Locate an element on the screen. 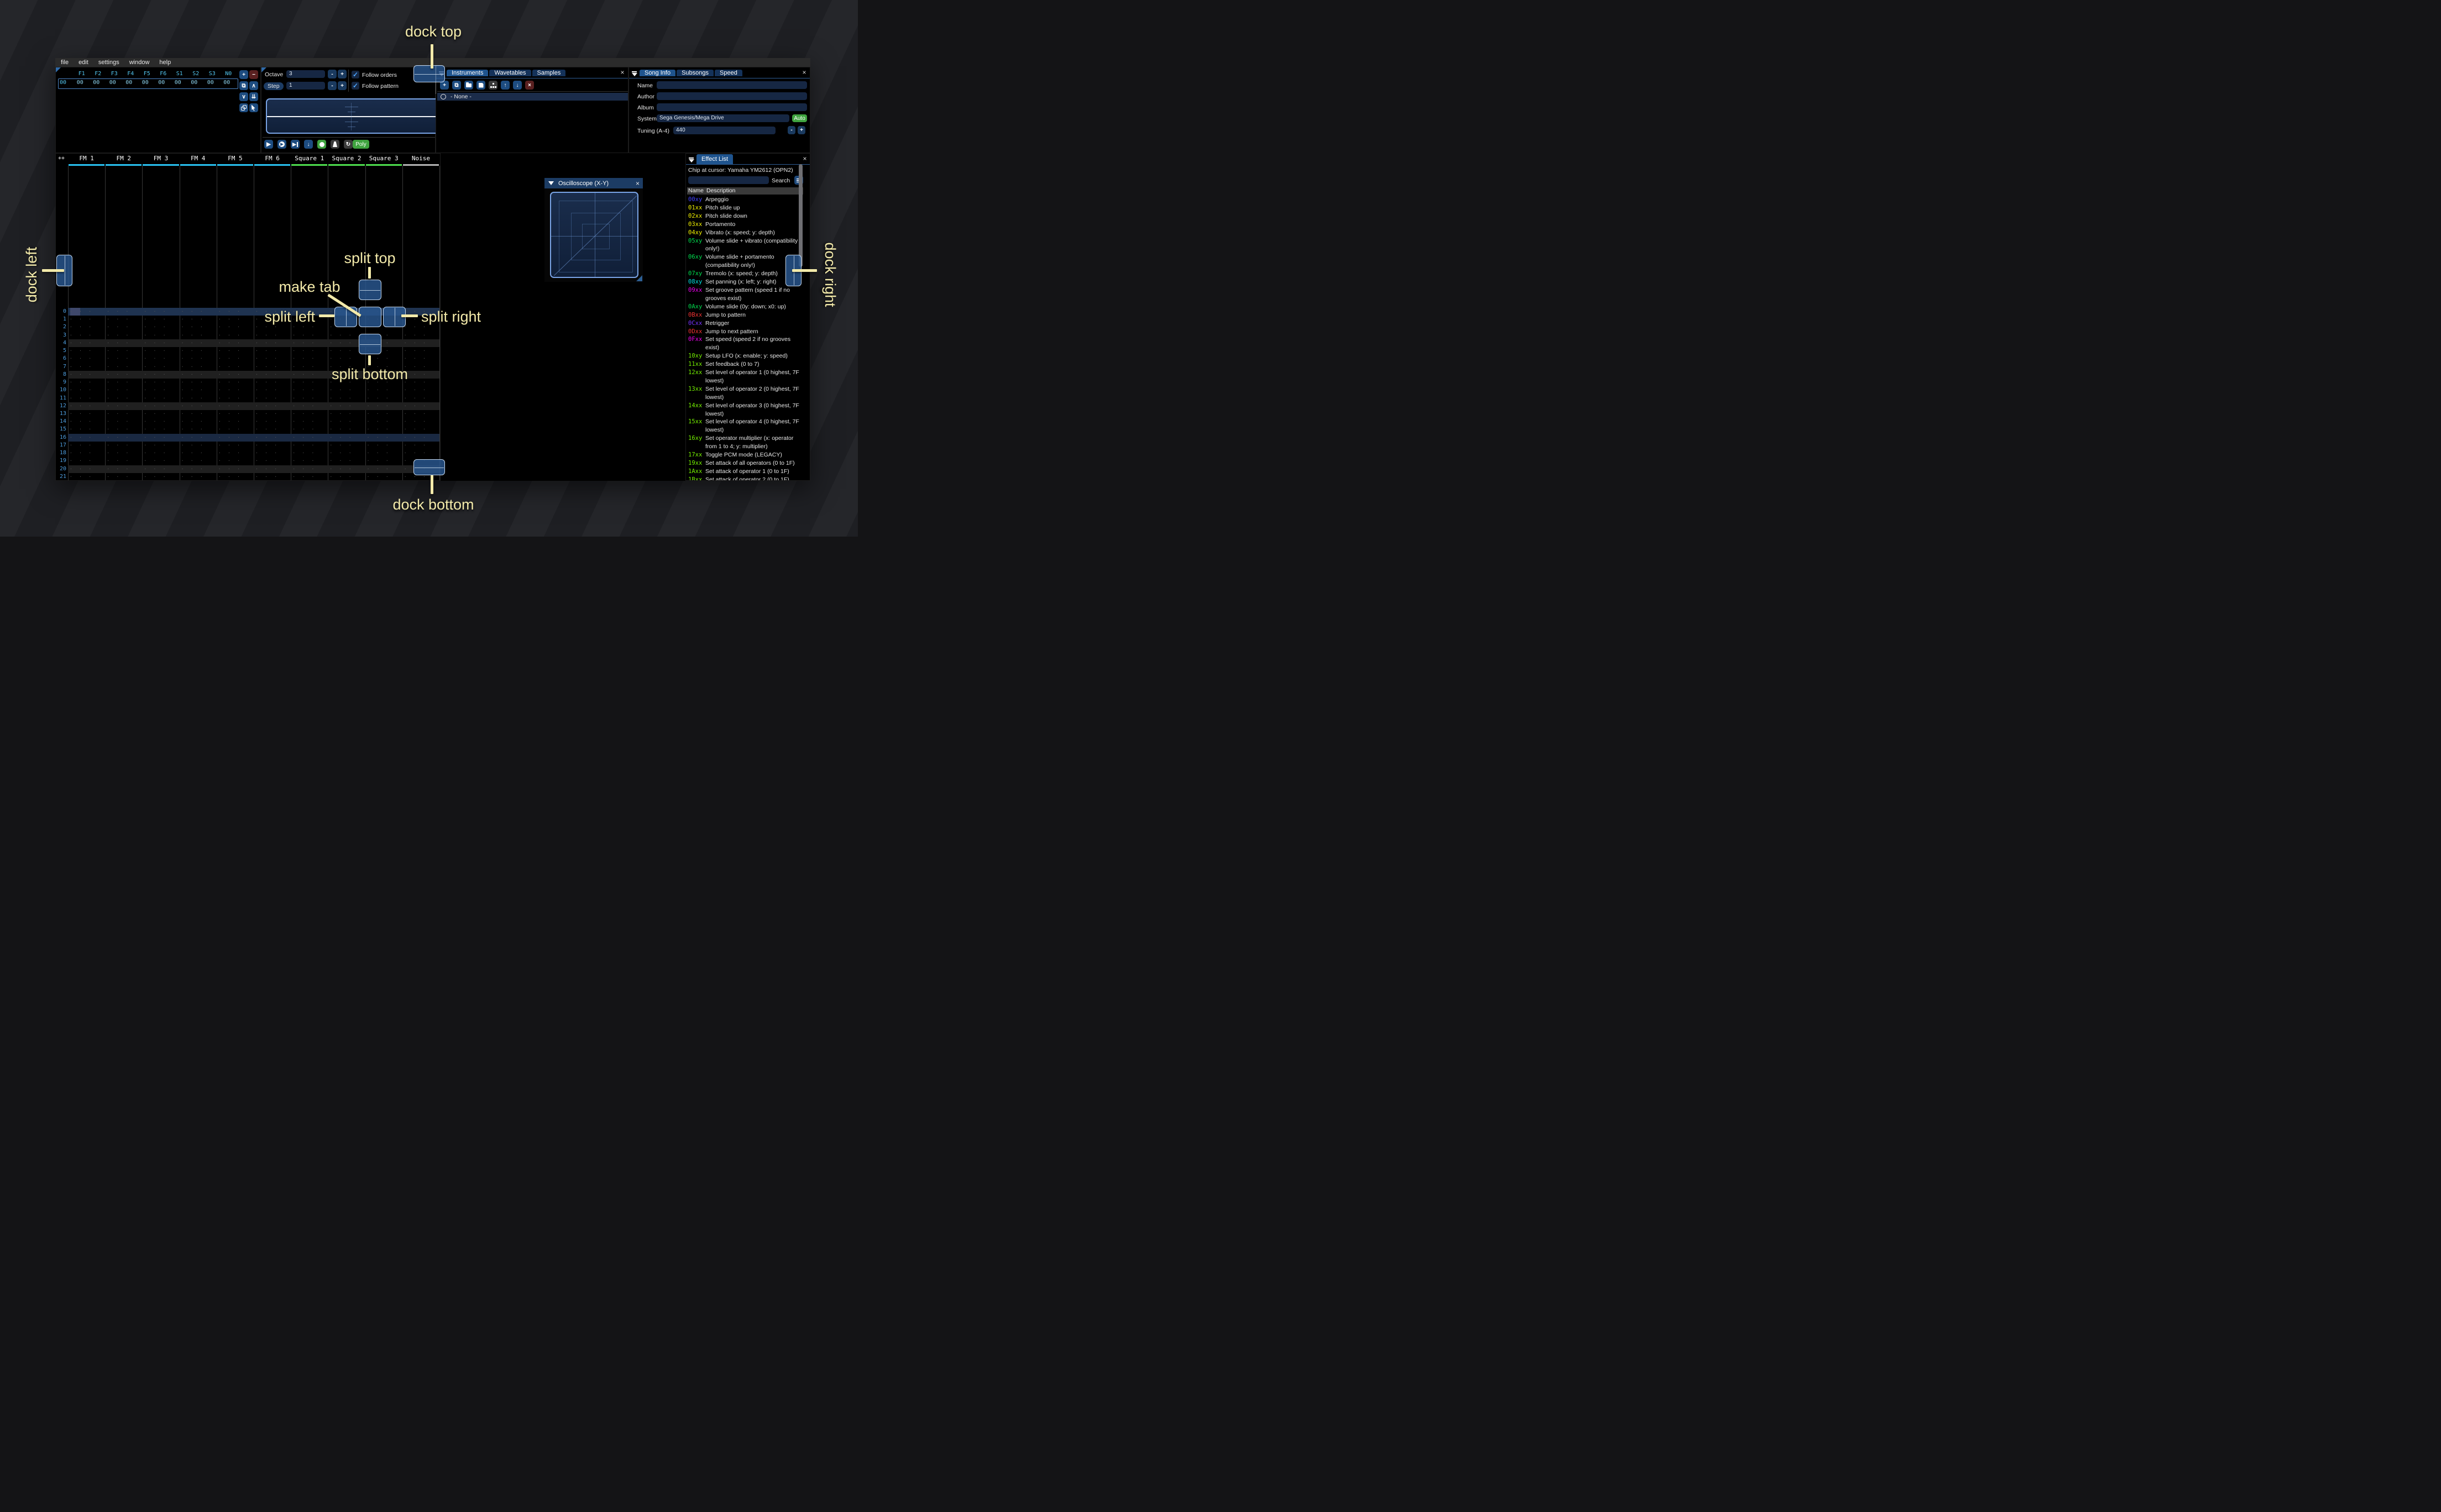 This screenshot has height=1512, width=2441. play-pattern-icon: ▶ is located at coordinates (281, 145).